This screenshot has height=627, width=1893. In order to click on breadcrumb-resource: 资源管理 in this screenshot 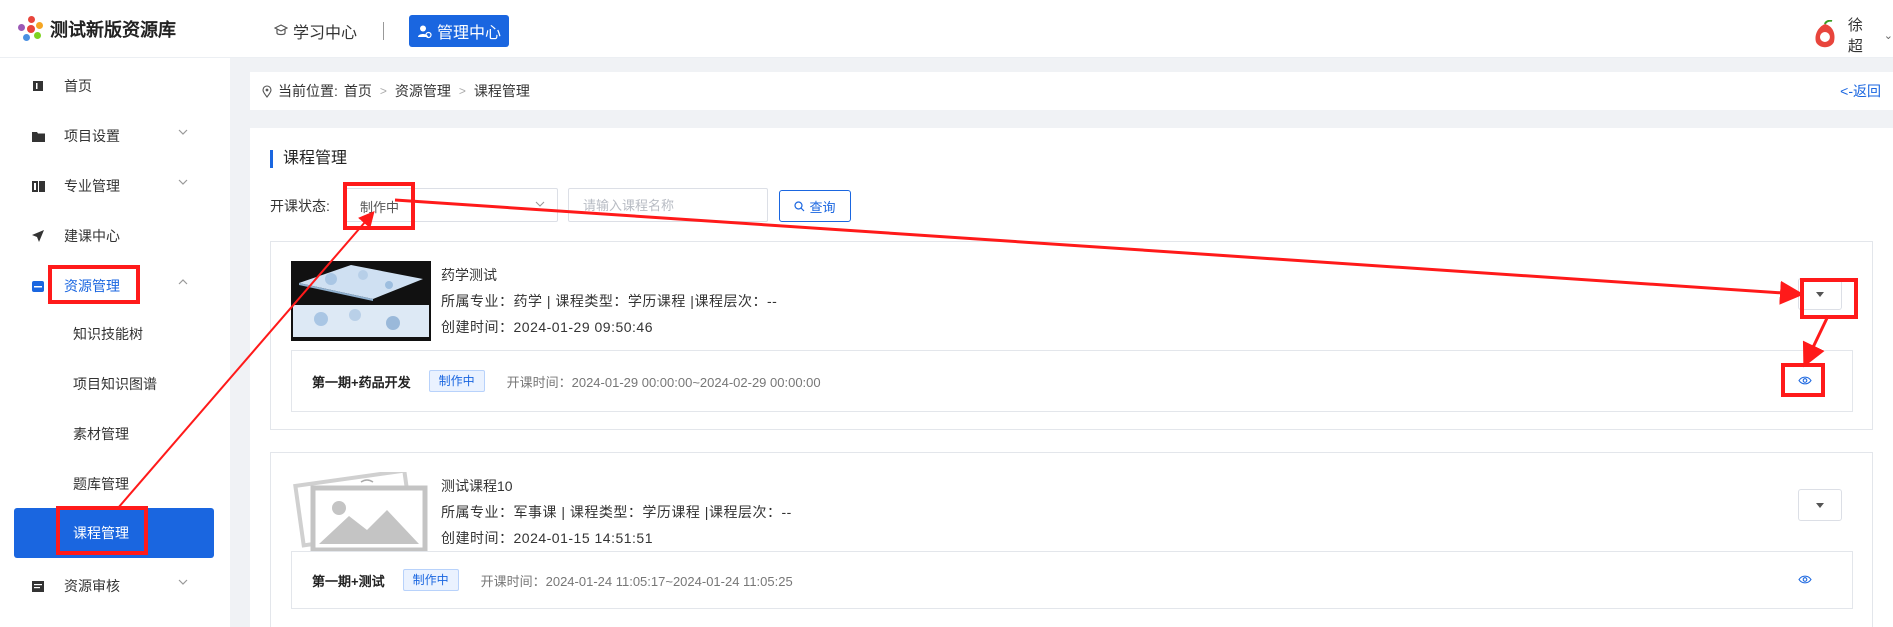, I will do `click(423, 91)`.